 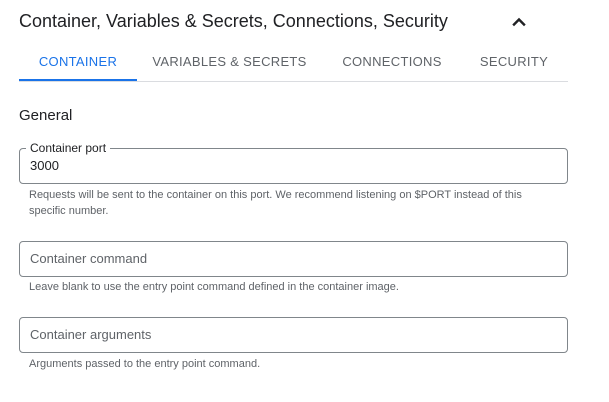 I want to click on chevron-up-icon, so click(x=519, y=22).